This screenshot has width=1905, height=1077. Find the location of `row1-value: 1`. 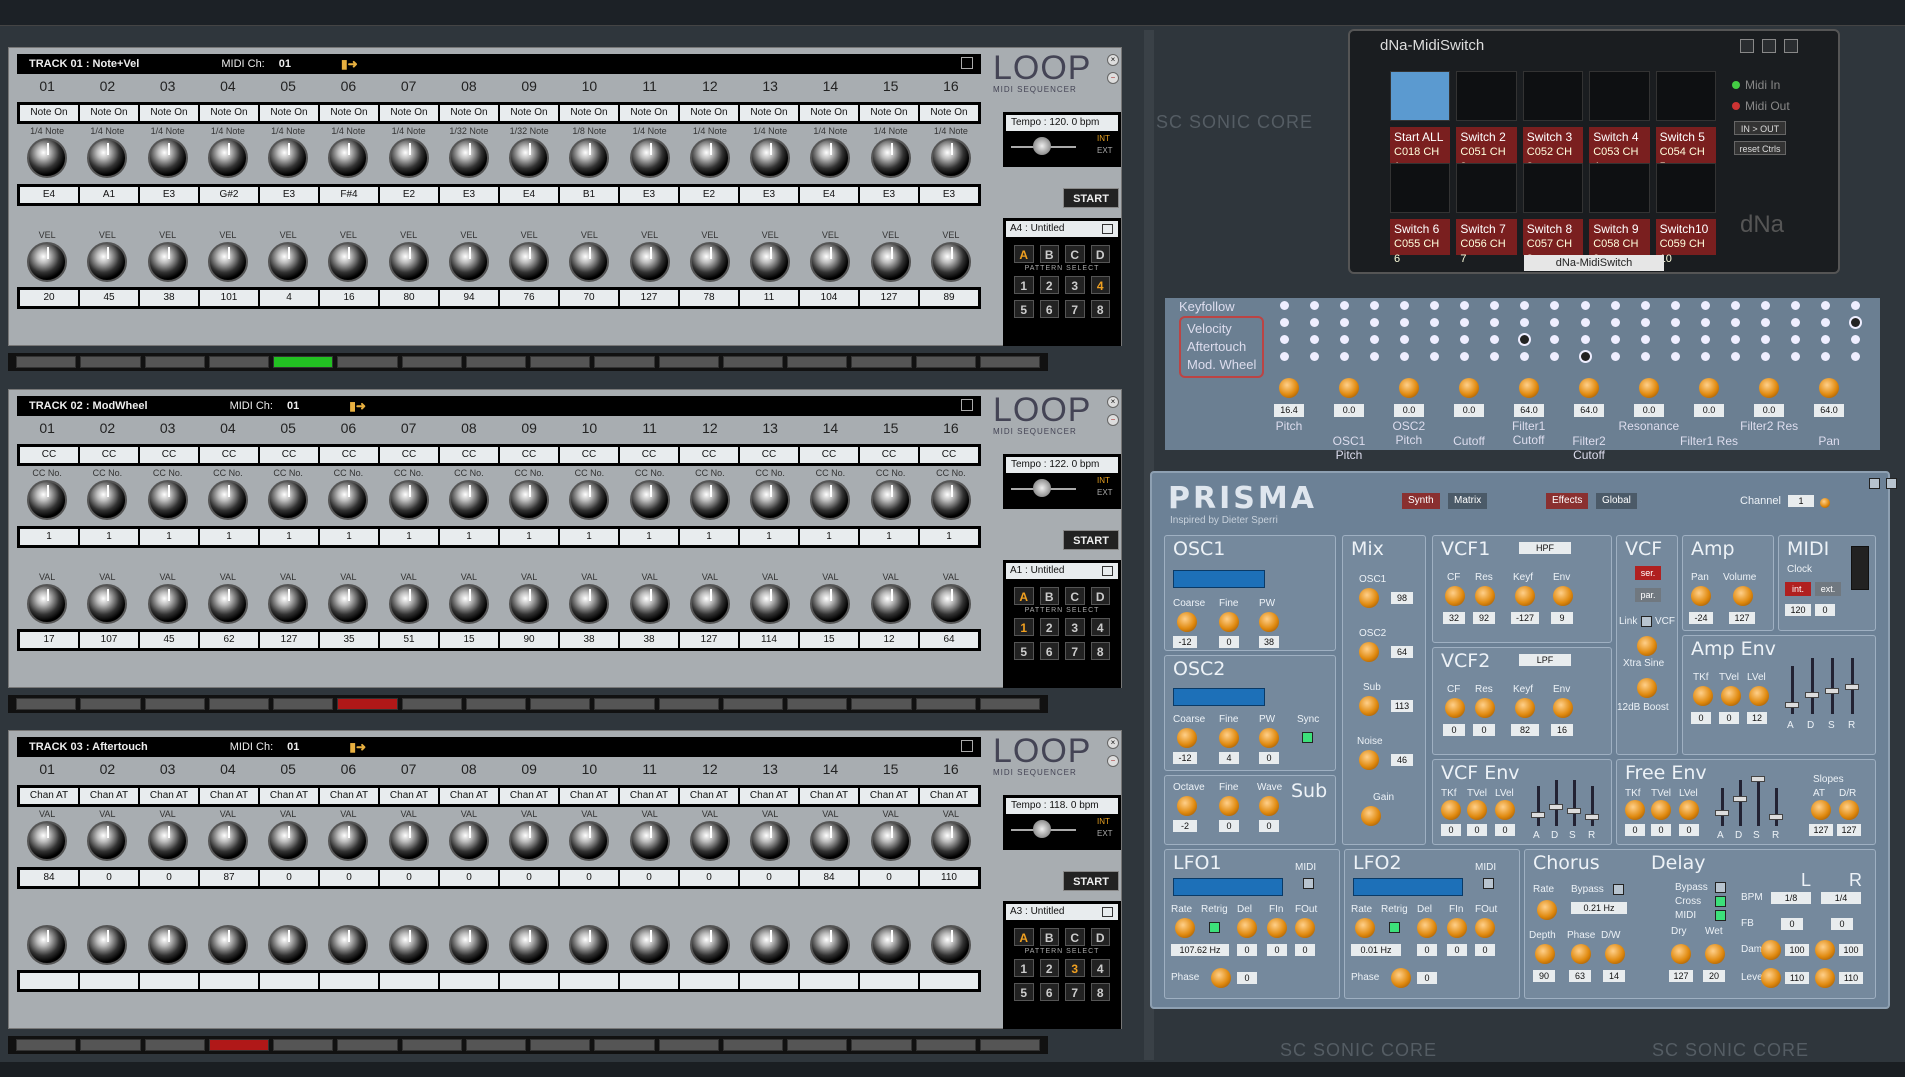

row1-value: 1 is located at coordinates (229, 537).